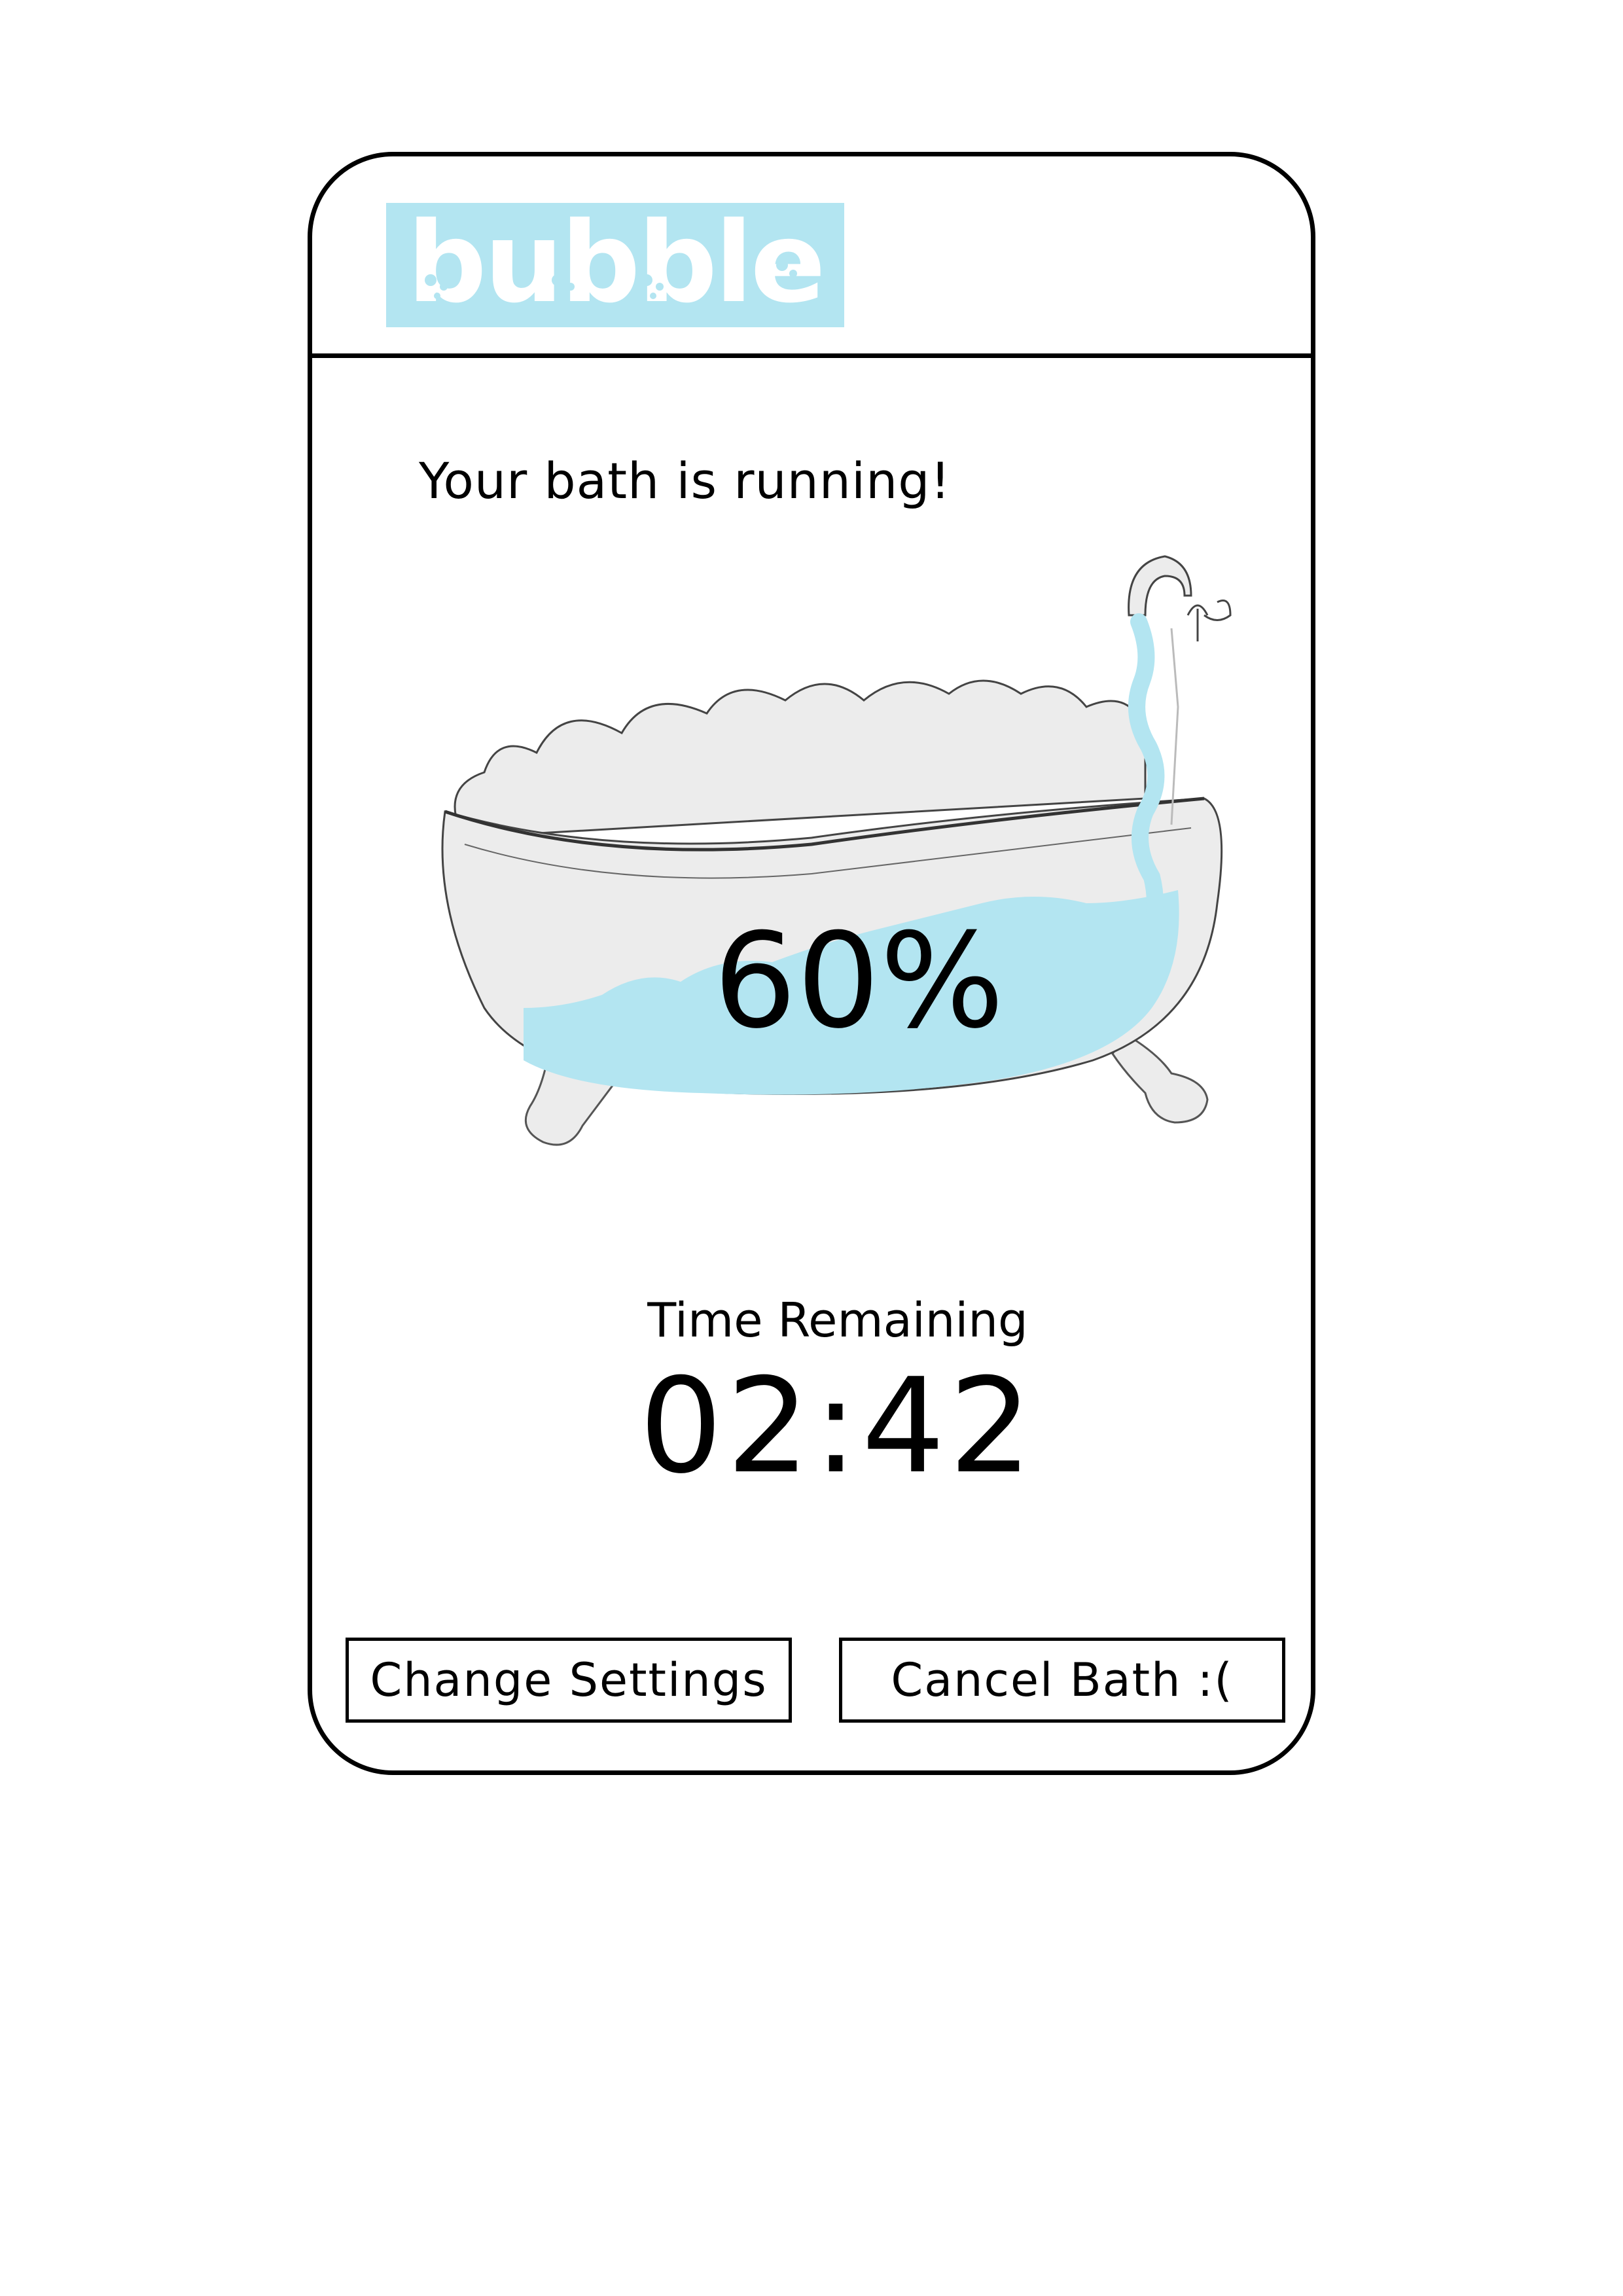 This screenshot has height=2296, width=1623. What do you see at coordinates (811, 355) in the screenshot?
I see `header-divider` at bounding box center [811, 355].